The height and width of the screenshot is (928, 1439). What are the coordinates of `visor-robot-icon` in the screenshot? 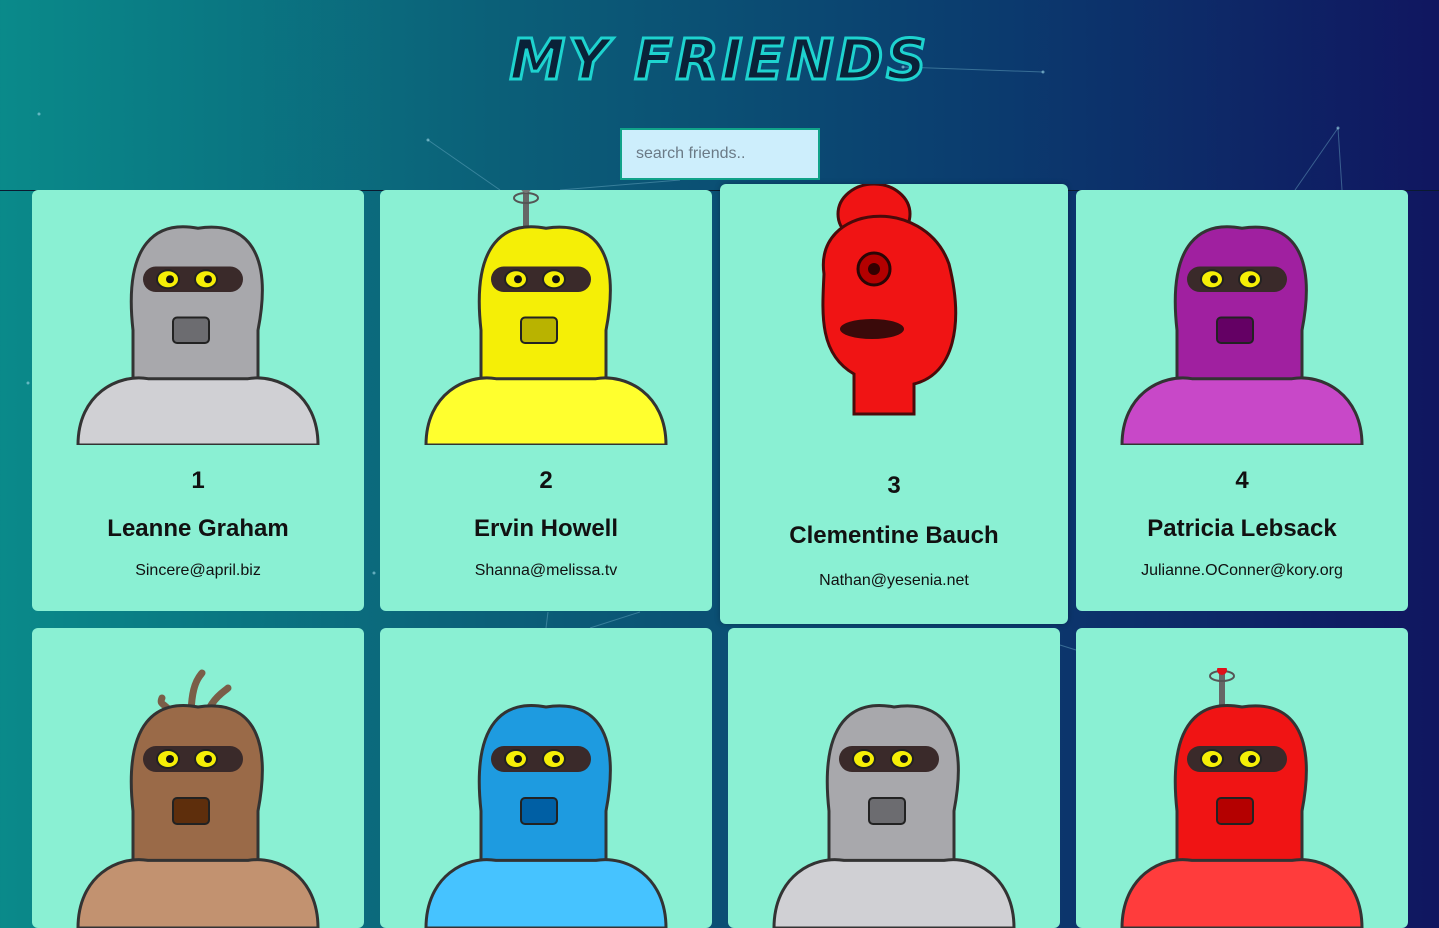 It's located at (546, 798).